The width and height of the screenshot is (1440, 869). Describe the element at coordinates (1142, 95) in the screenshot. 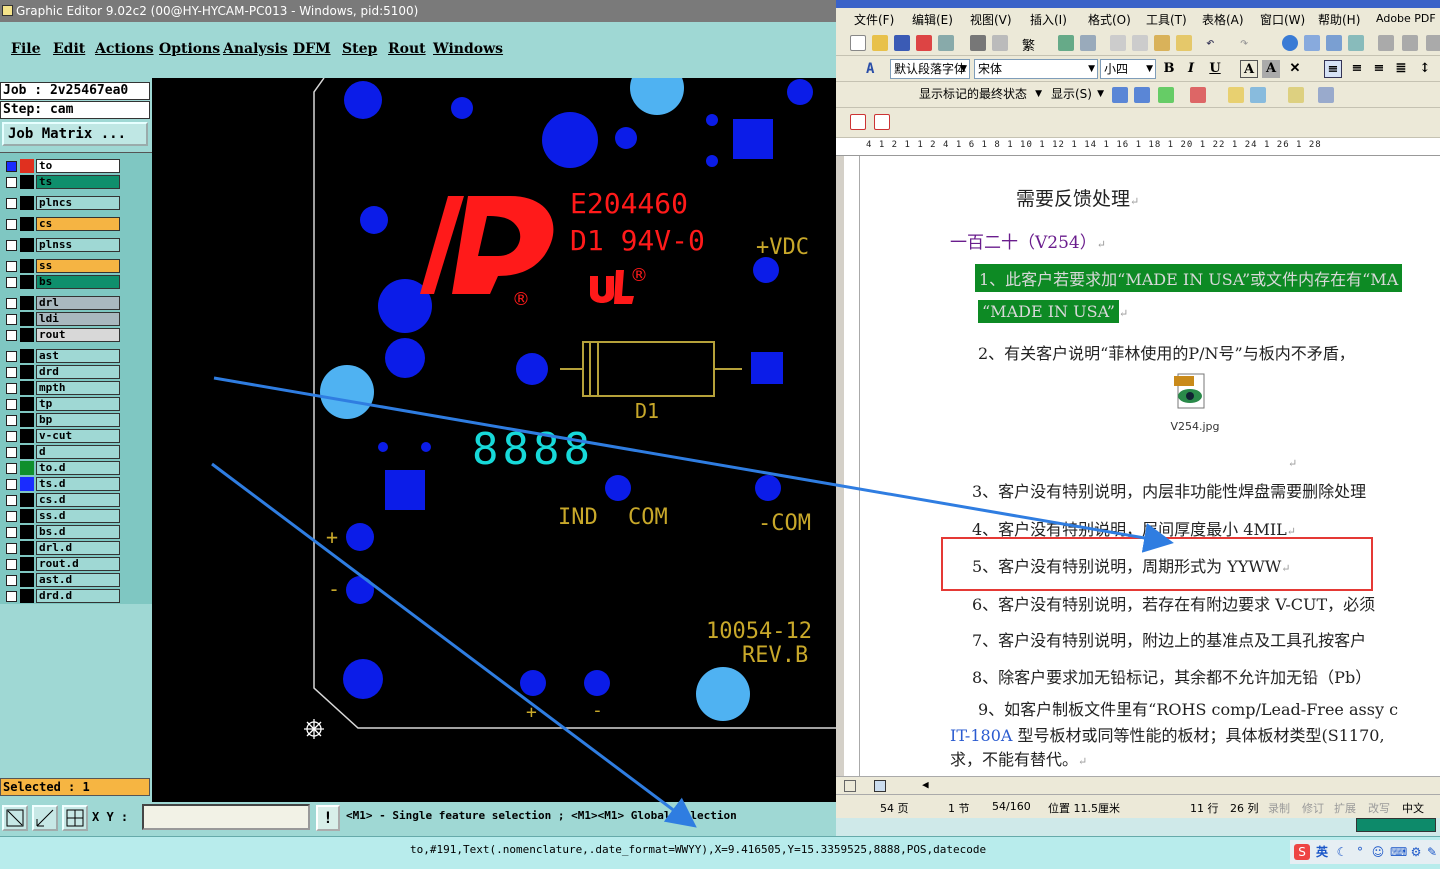

I see `next-change-icon` at that location.